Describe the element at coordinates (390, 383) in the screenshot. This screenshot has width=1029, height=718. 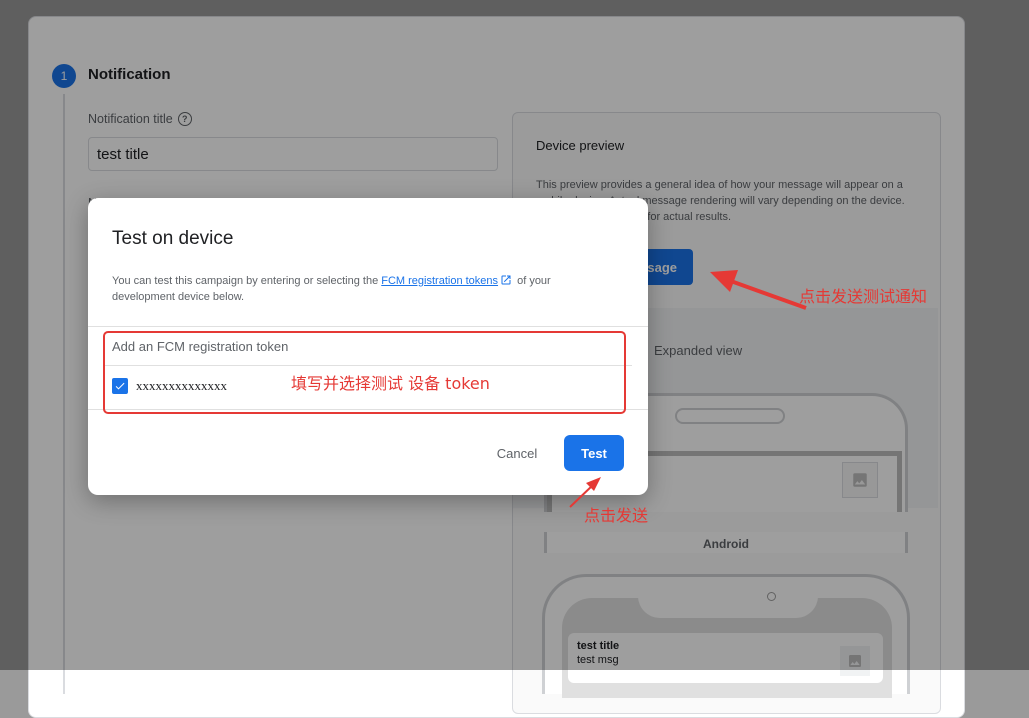
I see `annotation-fill-token: 填写并选择测试 设备 token` at that location.